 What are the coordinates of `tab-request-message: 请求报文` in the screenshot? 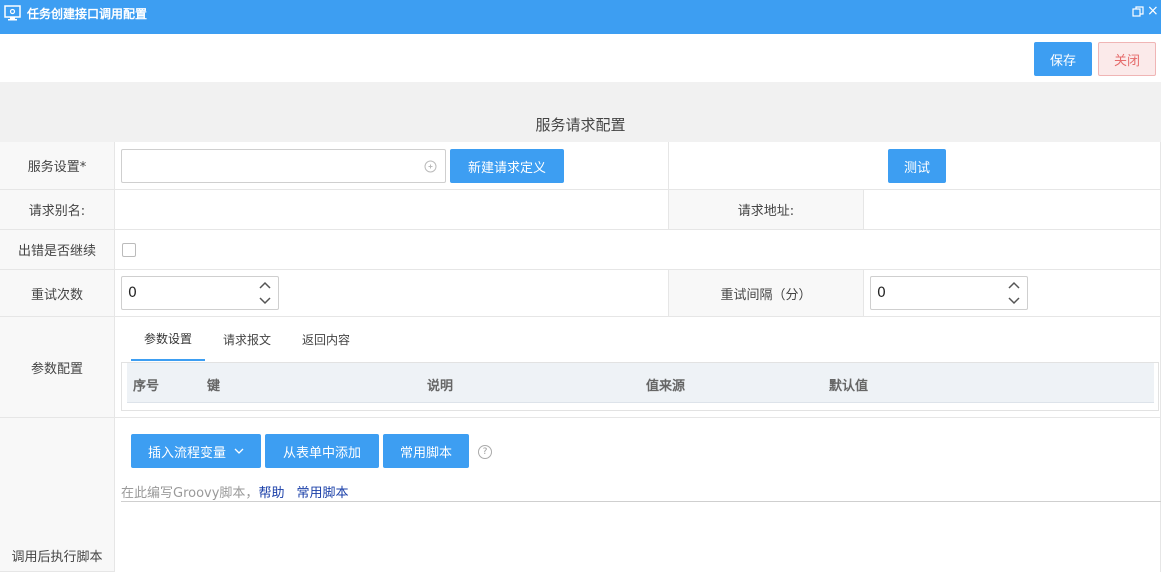 It's located at (247, 339).